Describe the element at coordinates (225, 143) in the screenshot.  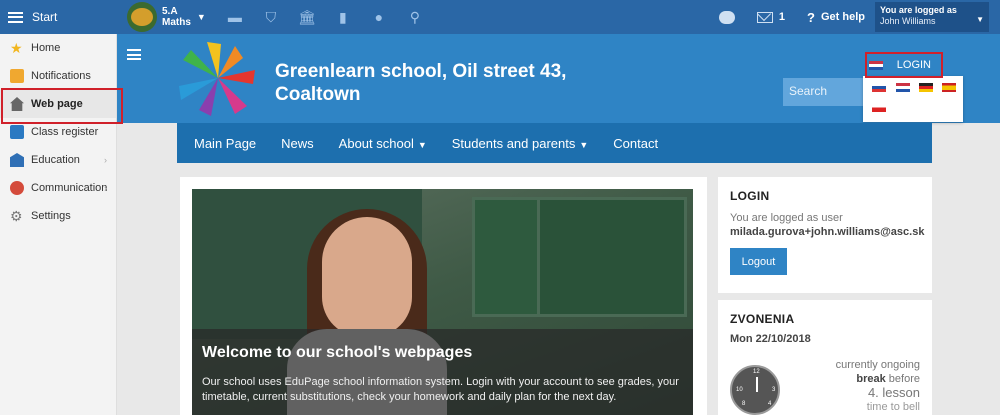
I see `nav-item-main-page: Main Page` at that location.